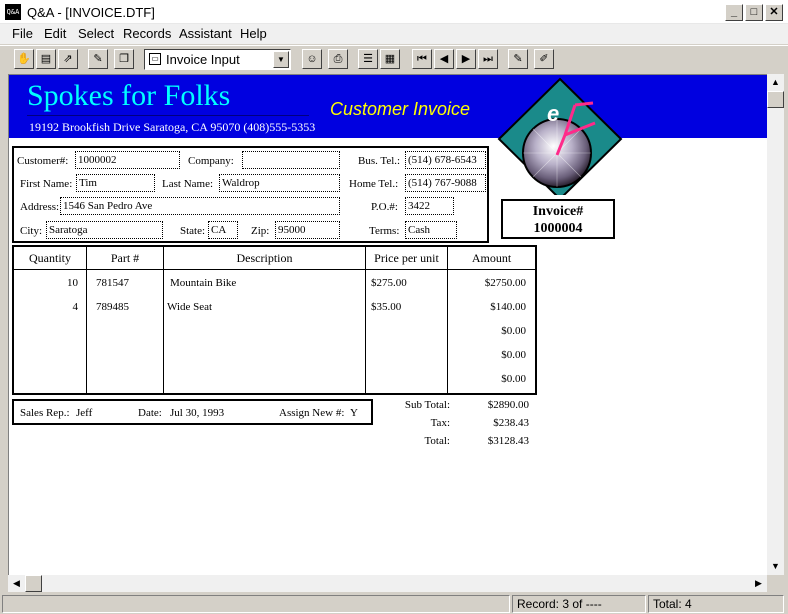 The image size is (788, 614). What do you see at coordinates (374, 184) in the screenshot?
I see `home-tel-label: Home Tel.:` at bounding box center [374, 184].